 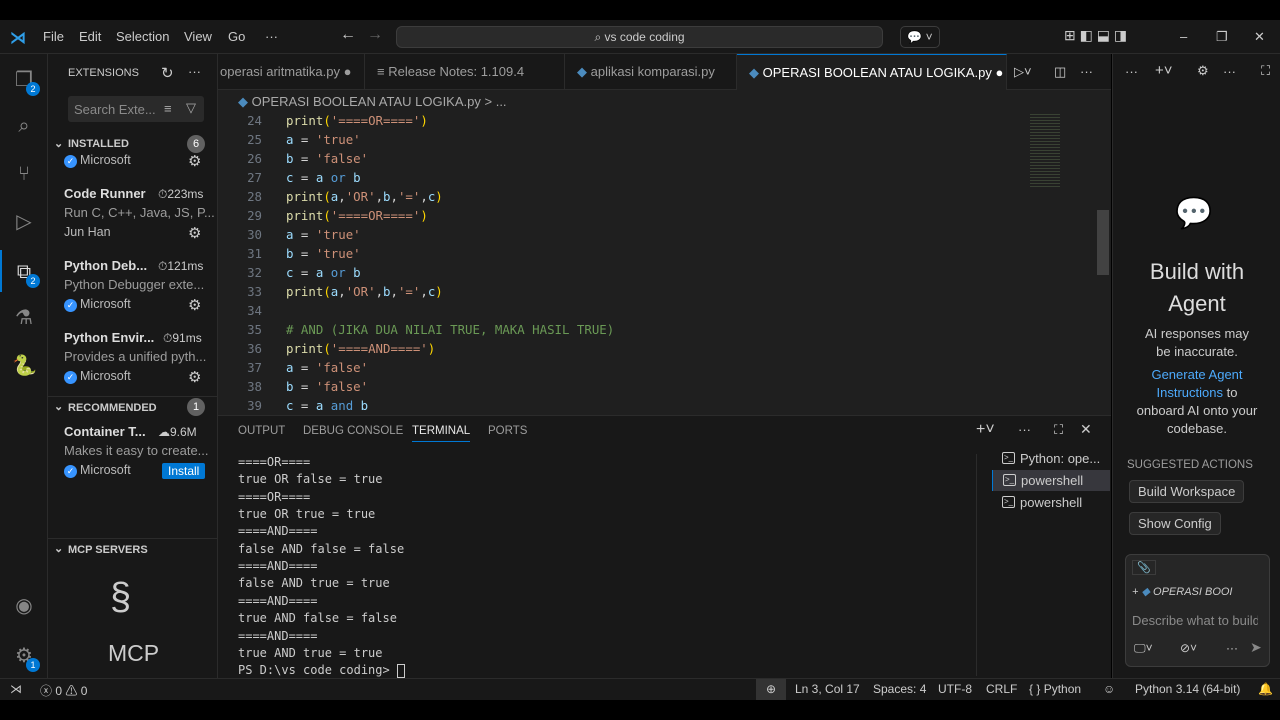 I want to click on manage-gear-icon: ⚙ 1, so click(x=26, y=658).